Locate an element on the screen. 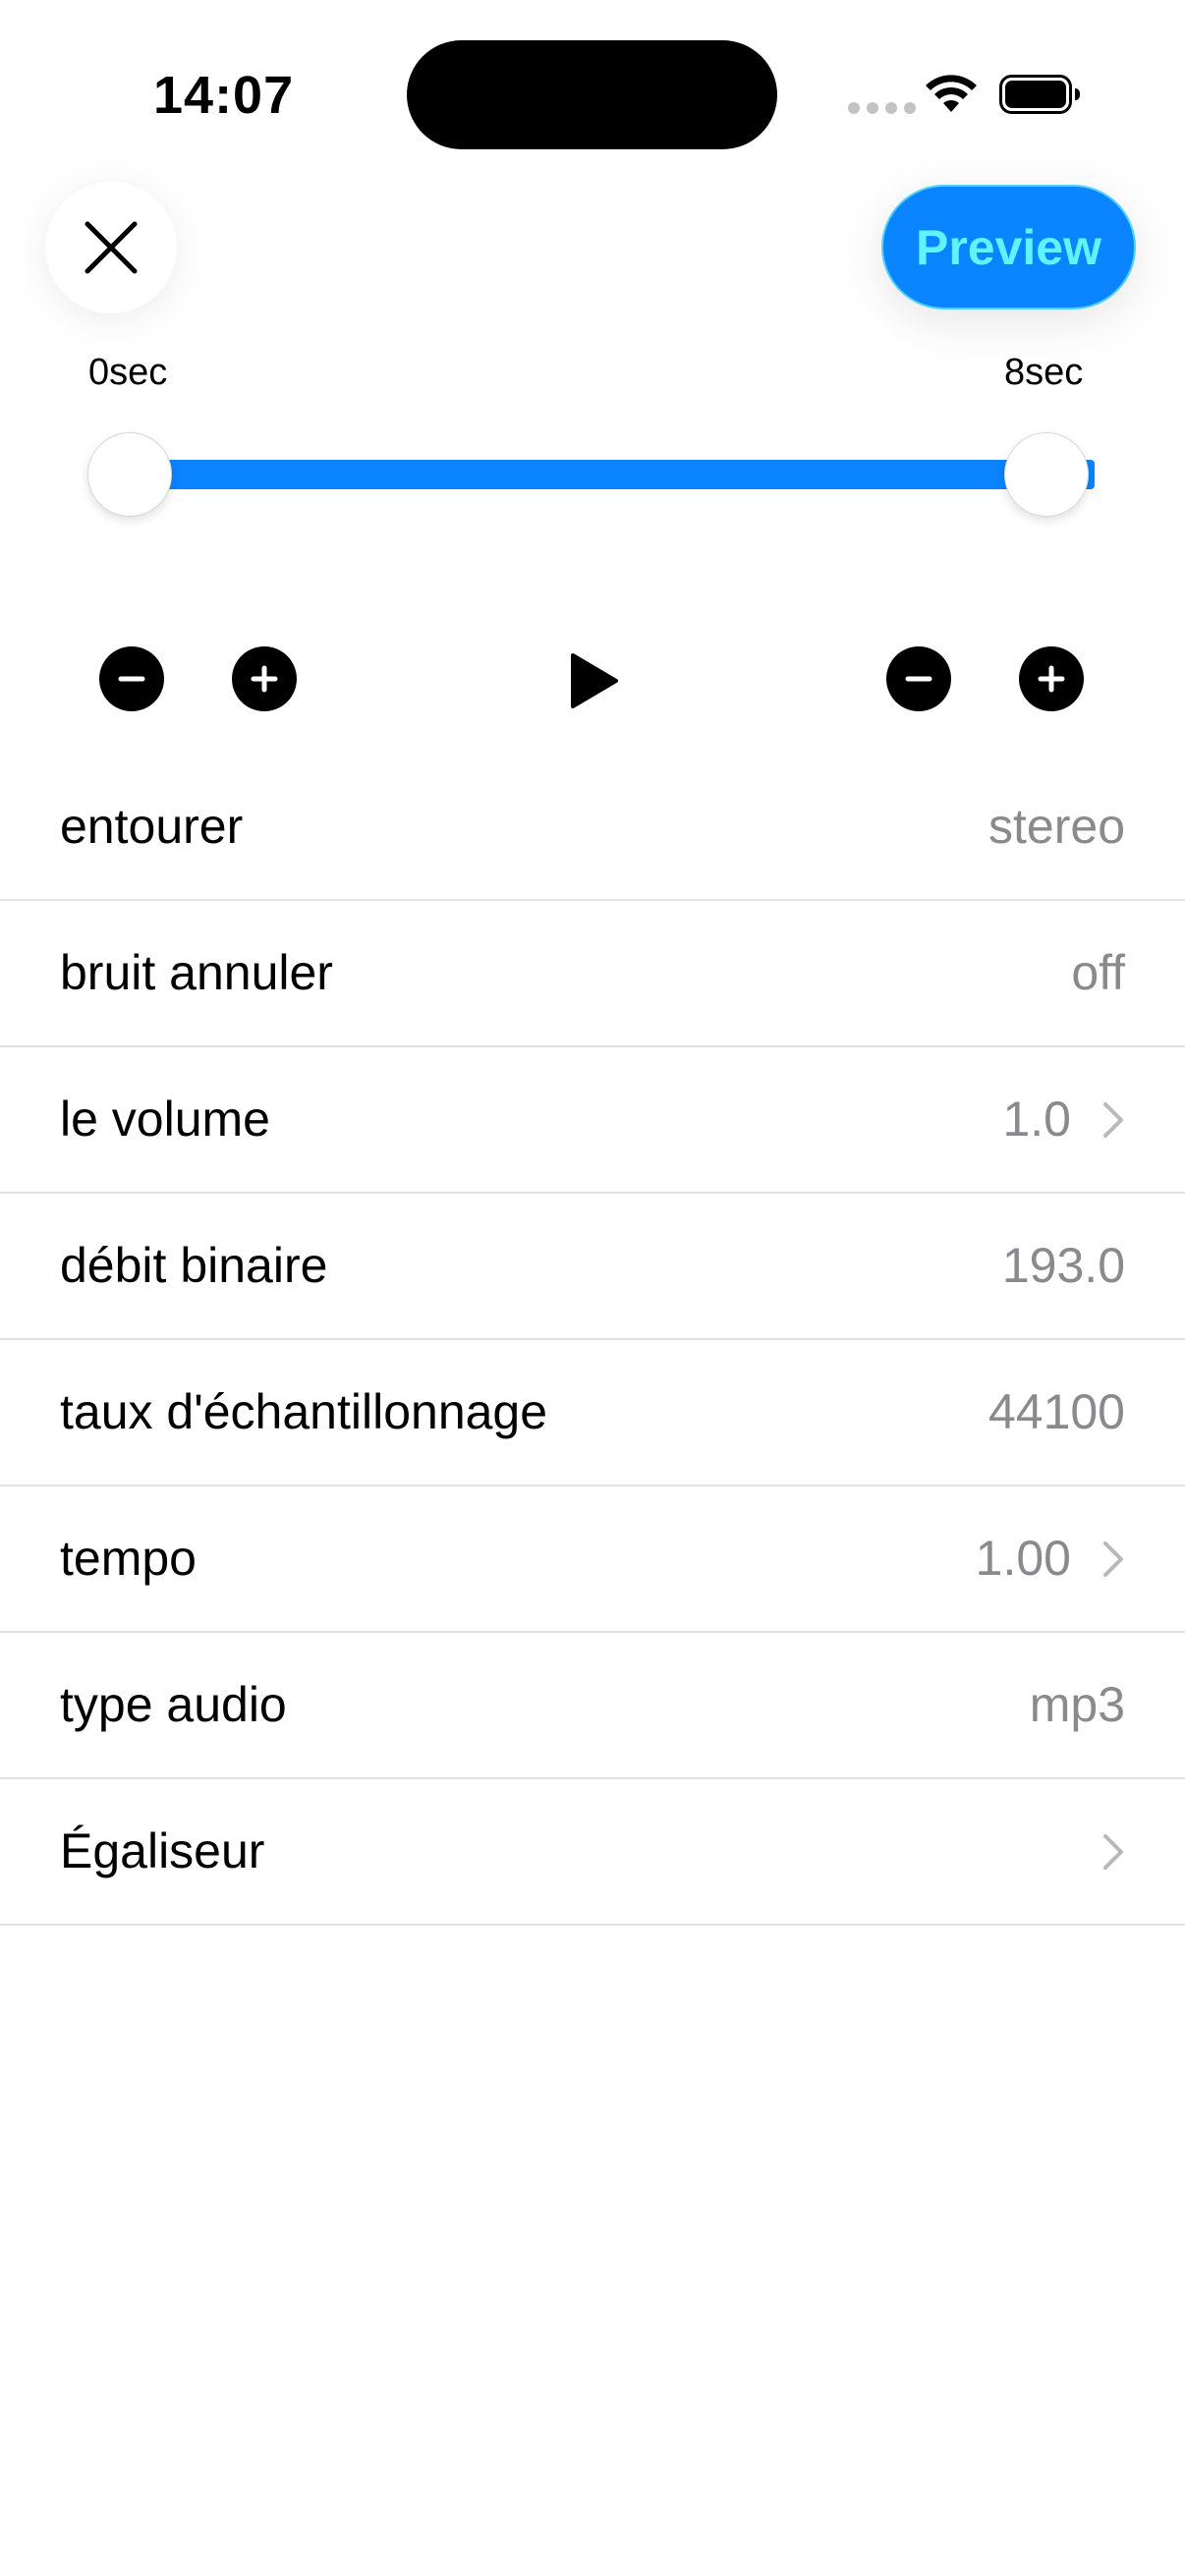  settings-row-tempo: tempo 1.00 is located at coordinates (592, 1559).